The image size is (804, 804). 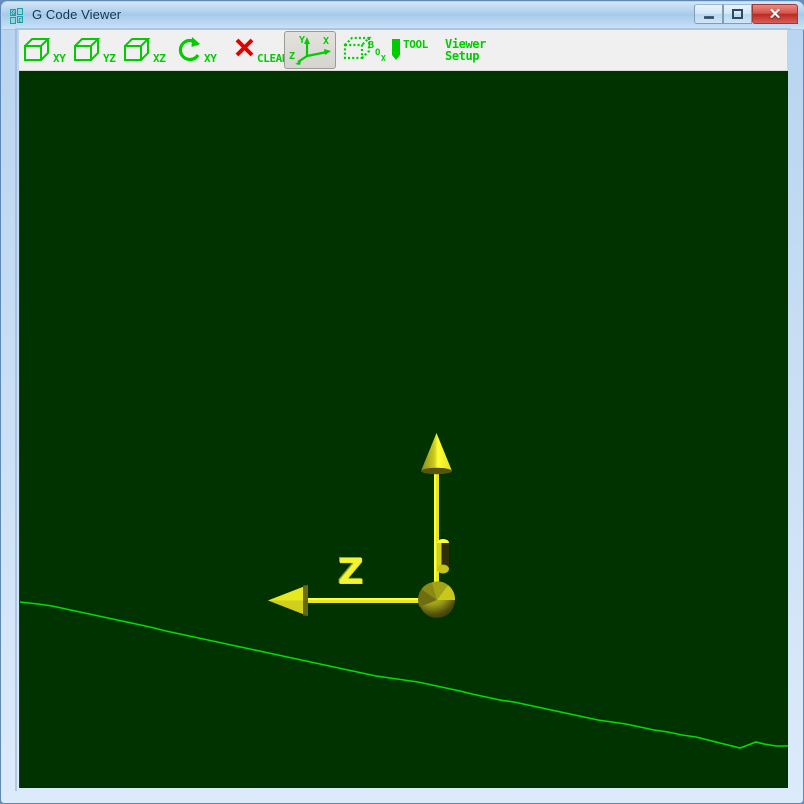 I want to click on axis-origin-gizmo: Z Z, so click(x=362, y=525).